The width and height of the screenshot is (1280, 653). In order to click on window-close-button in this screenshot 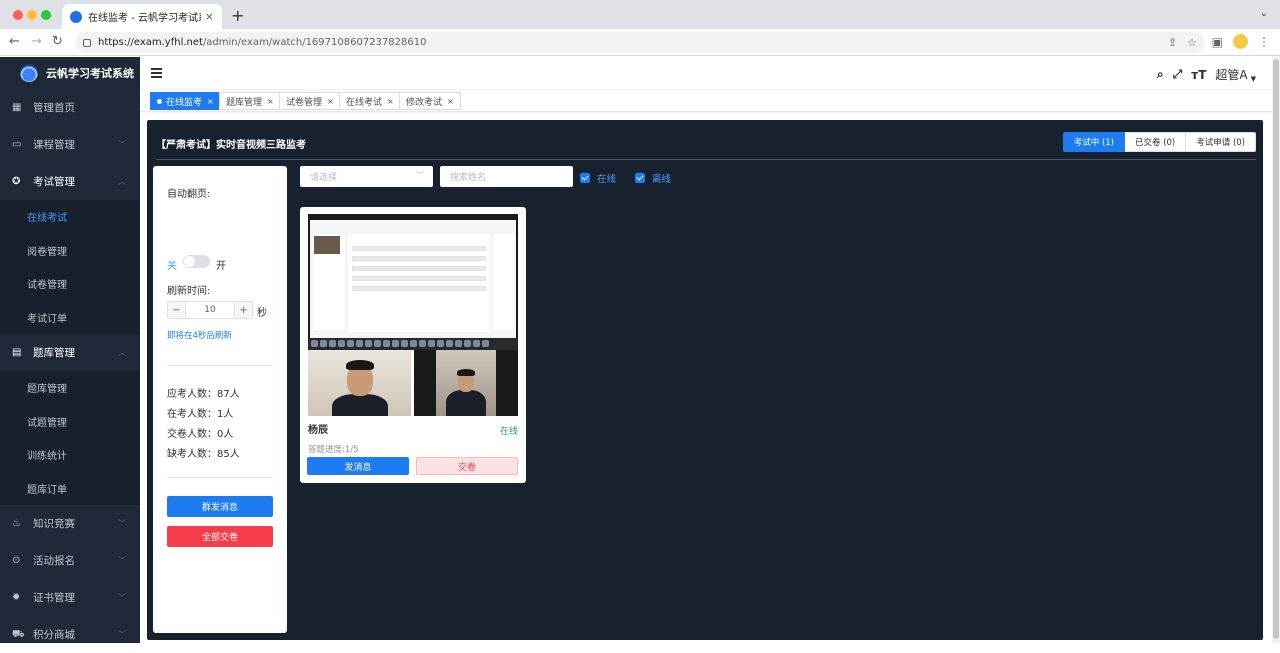, I will do `click(18, 15)`.